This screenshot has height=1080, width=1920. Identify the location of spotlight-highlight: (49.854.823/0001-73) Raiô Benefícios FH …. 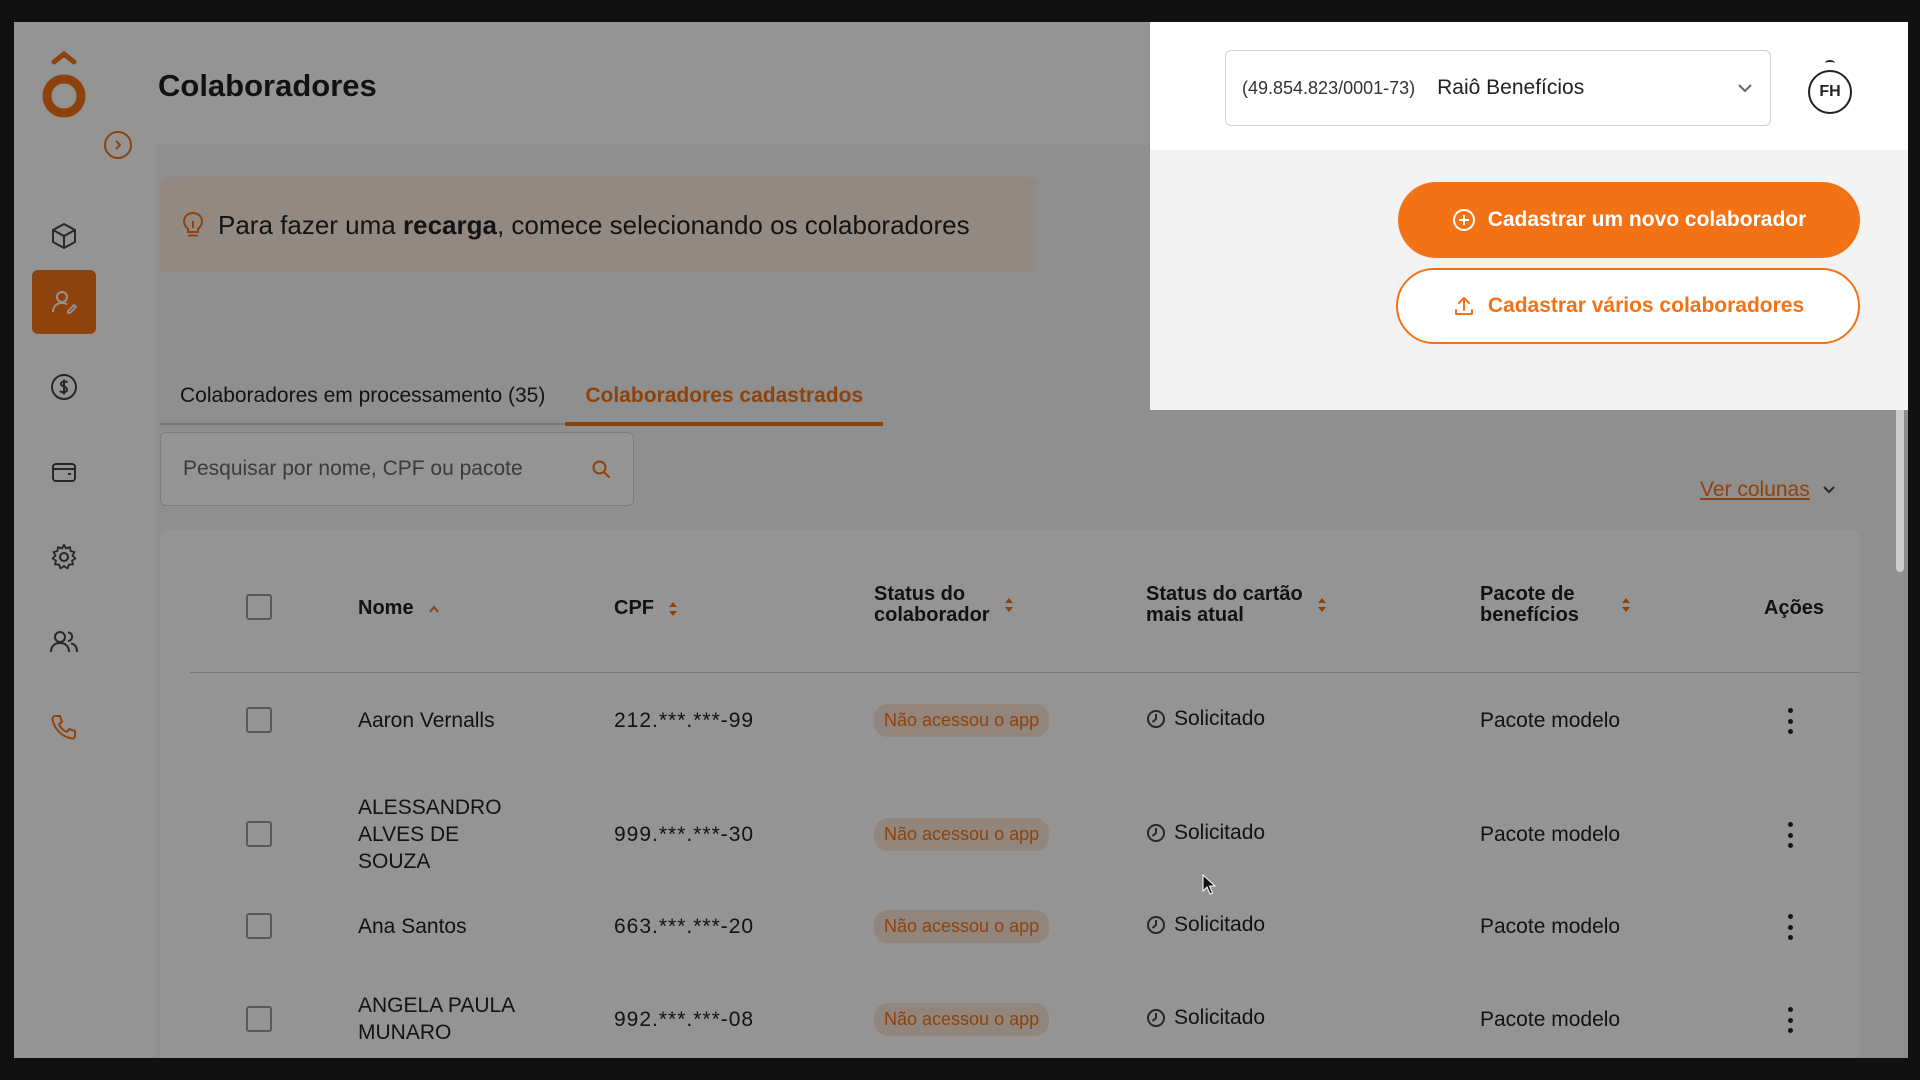
(1529, 216).